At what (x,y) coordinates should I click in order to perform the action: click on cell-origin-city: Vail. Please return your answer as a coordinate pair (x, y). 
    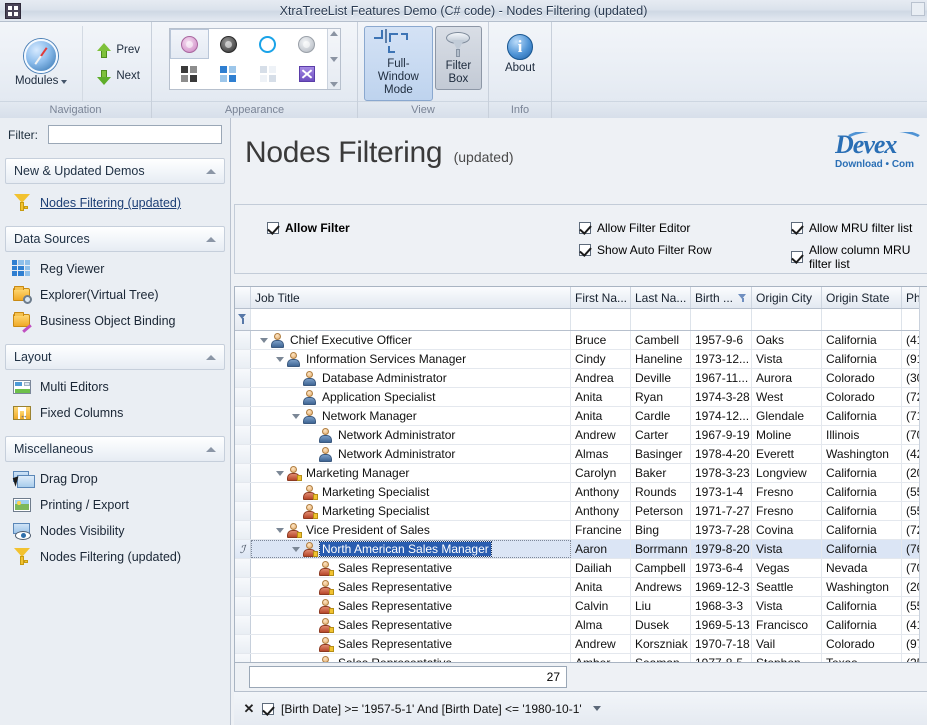
    Looking at the image, I should click on (787, 644).